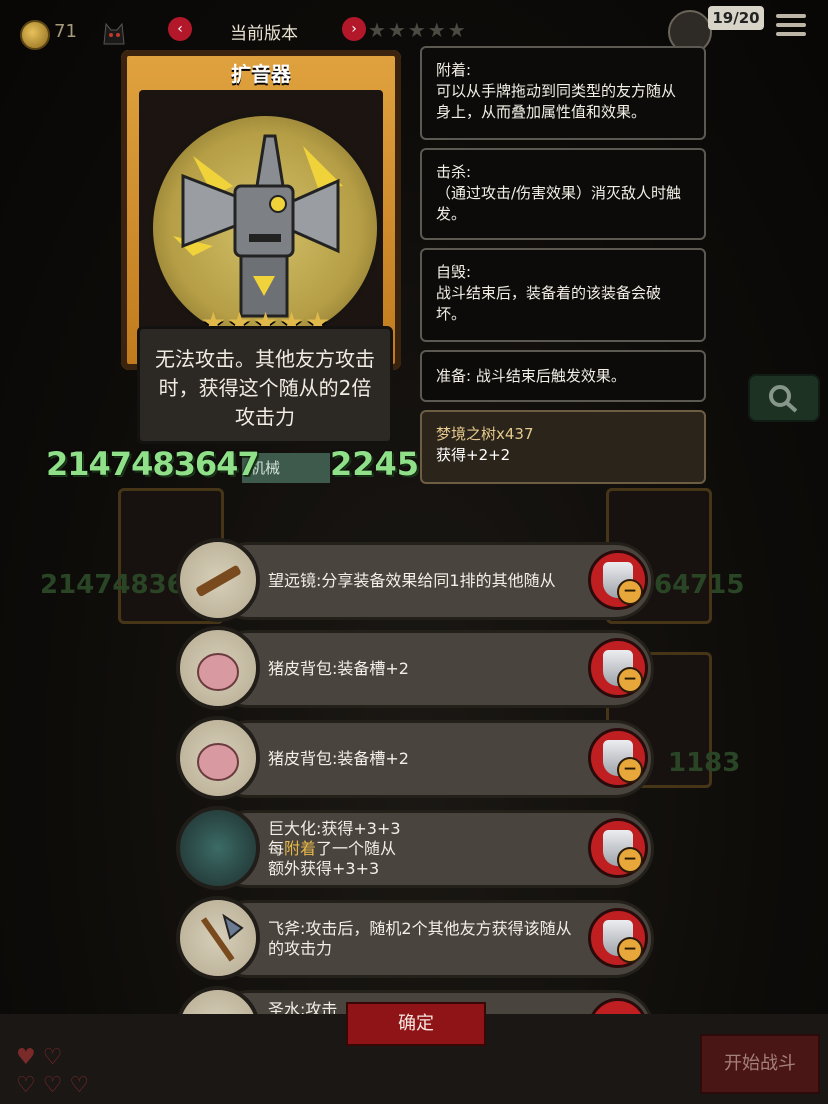 Image resolution: width=828 pixels, height=1104 pixels. Describe the element at coordinates (300, 848) in the screenshot. I see `keyword-highlight: 附着` at that location.